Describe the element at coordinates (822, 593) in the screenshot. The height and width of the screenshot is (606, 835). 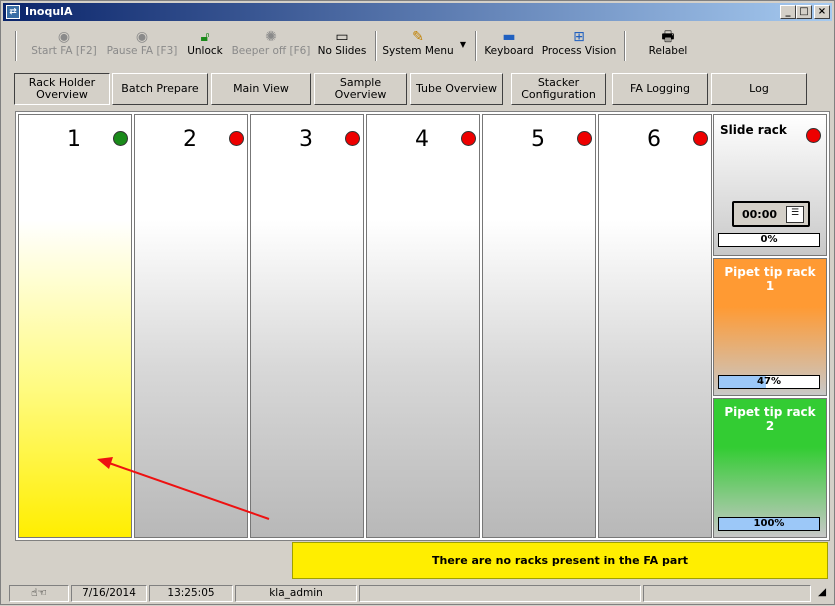
I see `resize-grip-icon: ◢` at that location.